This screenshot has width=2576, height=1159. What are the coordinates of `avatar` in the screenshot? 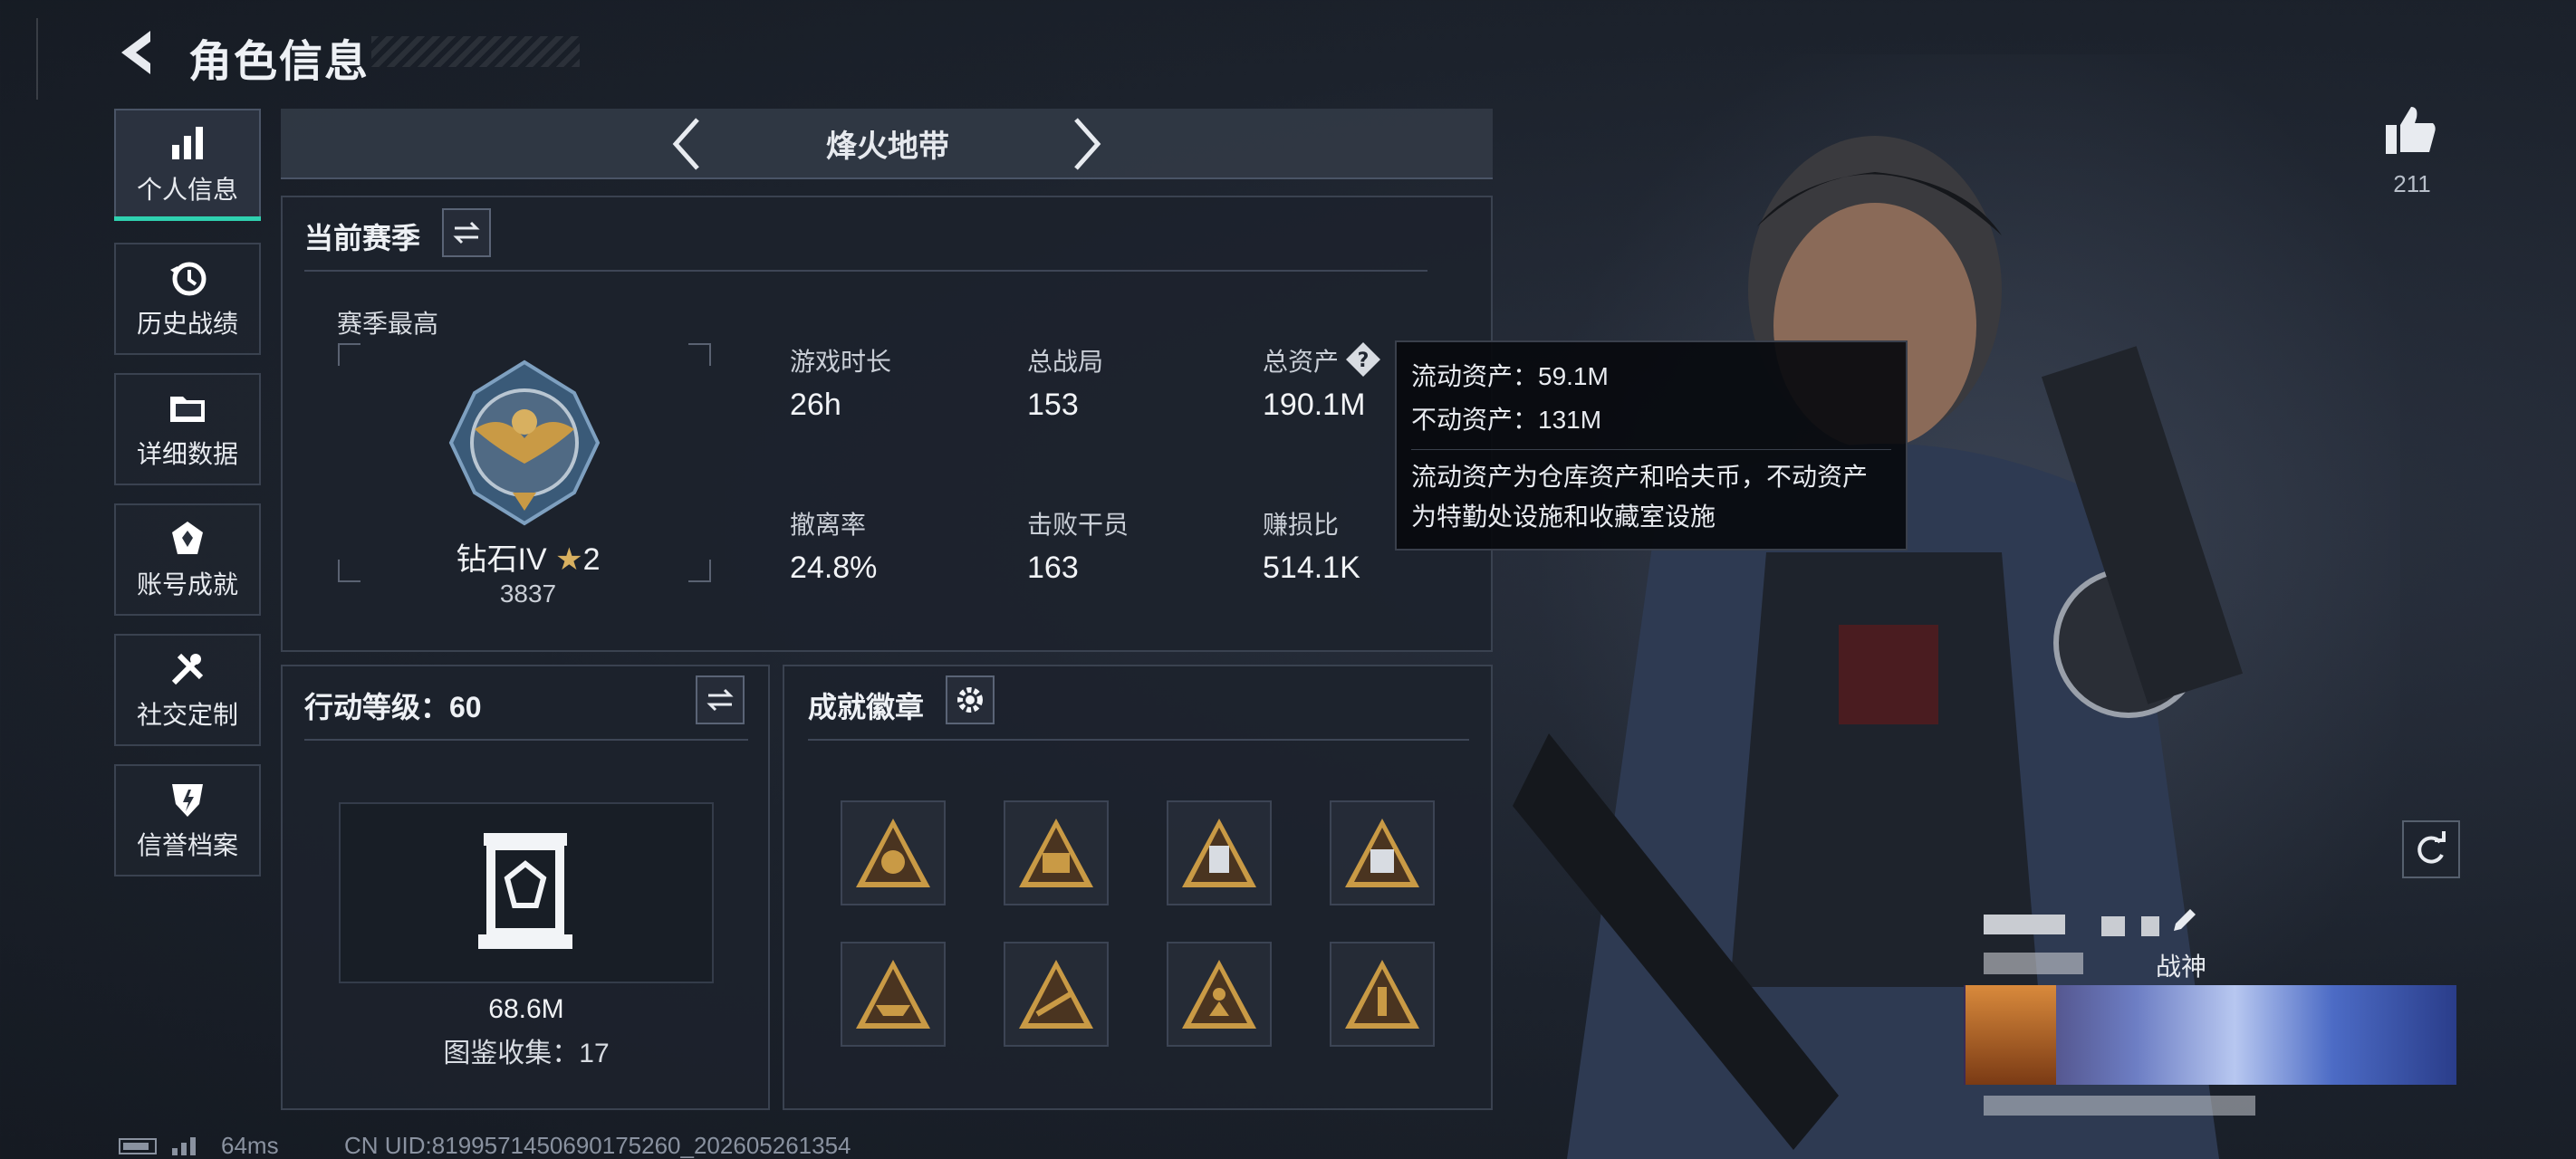 It's located at (2011, 1035).